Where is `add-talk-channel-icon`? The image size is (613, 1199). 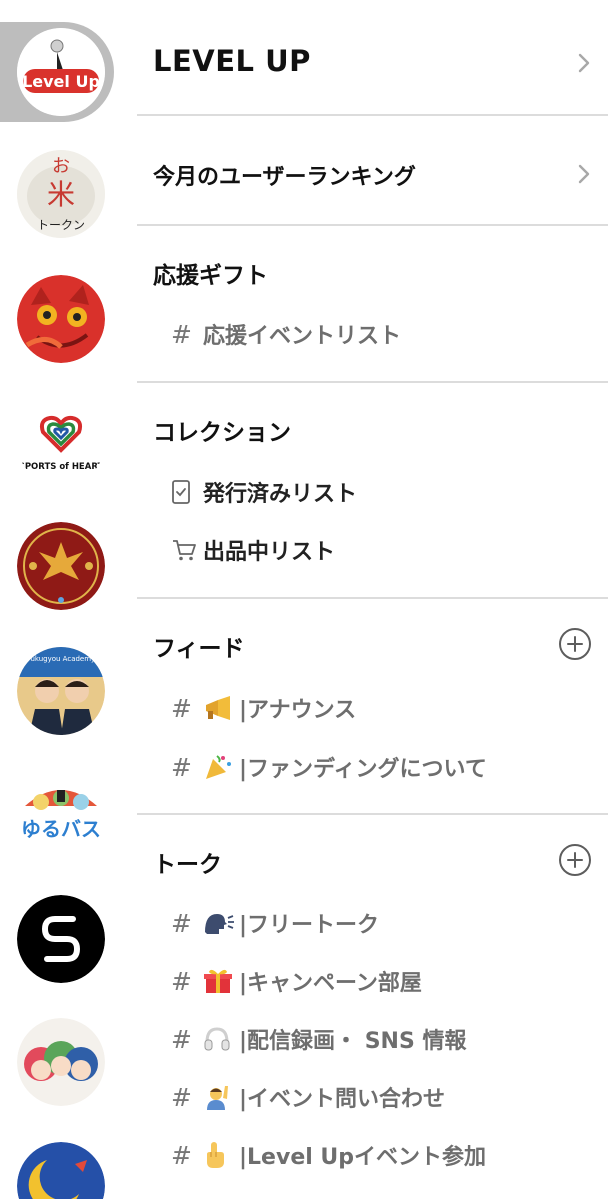 add-talk-channel-icon is located at coordinates (575, 860).